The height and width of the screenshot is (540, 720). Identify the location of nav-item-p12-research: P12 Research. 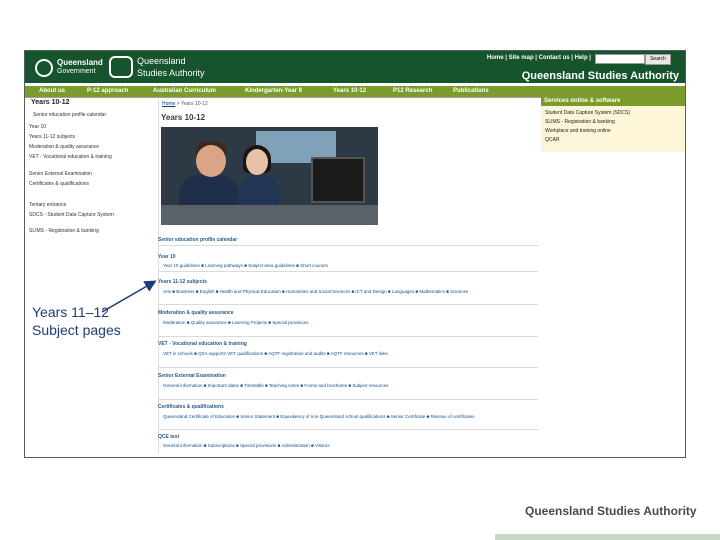
(412, 91).